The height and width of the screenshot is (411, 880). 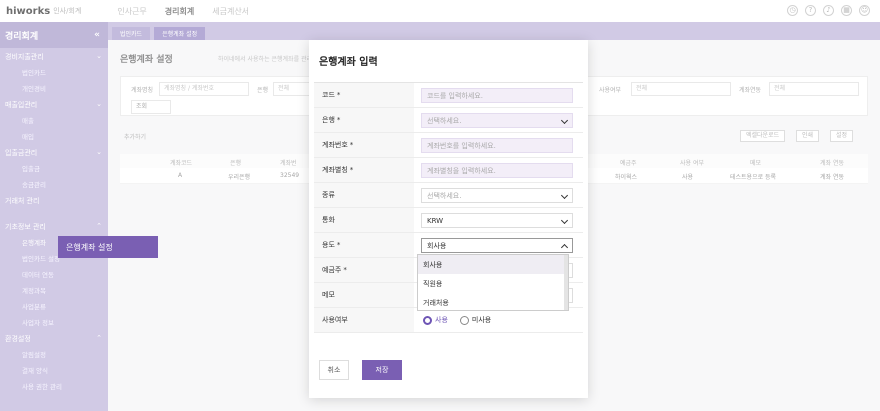 What do you see at coordinates (497, 220) in the screenshot?
I see `currency-select-field: KRW` at bounding box center [497, 220].